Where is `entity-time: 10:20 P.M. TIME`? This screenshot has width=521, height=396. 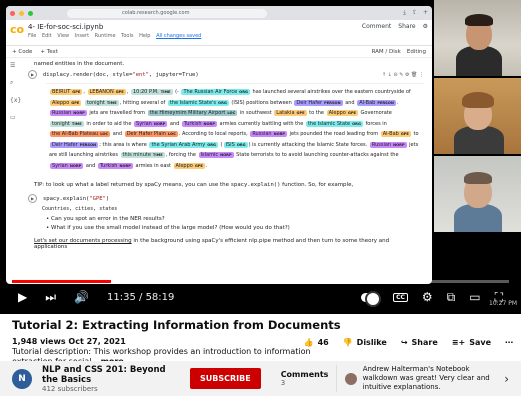
entity-time: 10:20 P.M. TIME is located at coordinates (151, 92).